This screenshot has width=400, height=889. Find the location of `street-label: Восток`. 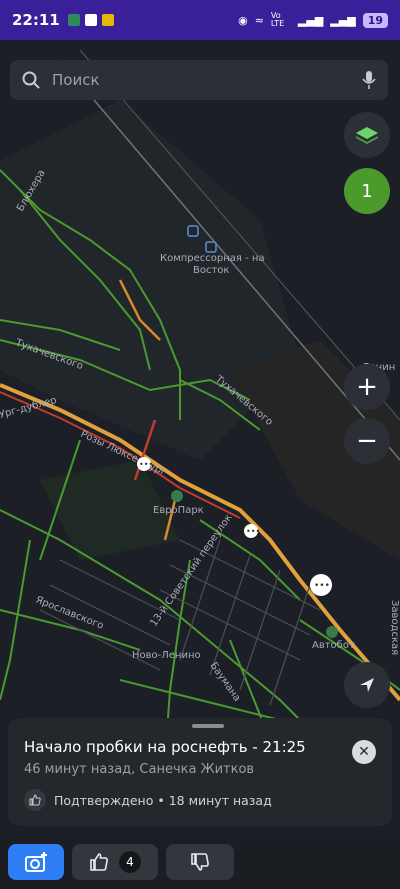

street-label: Восток is located at coordinates (211, 270).